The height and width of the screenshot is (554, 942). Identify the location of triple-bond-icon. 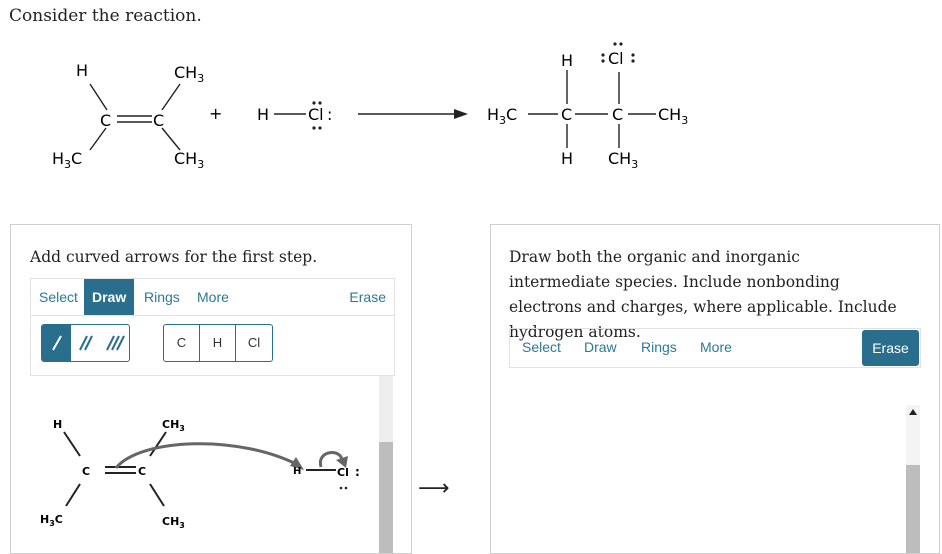
(115, 343).